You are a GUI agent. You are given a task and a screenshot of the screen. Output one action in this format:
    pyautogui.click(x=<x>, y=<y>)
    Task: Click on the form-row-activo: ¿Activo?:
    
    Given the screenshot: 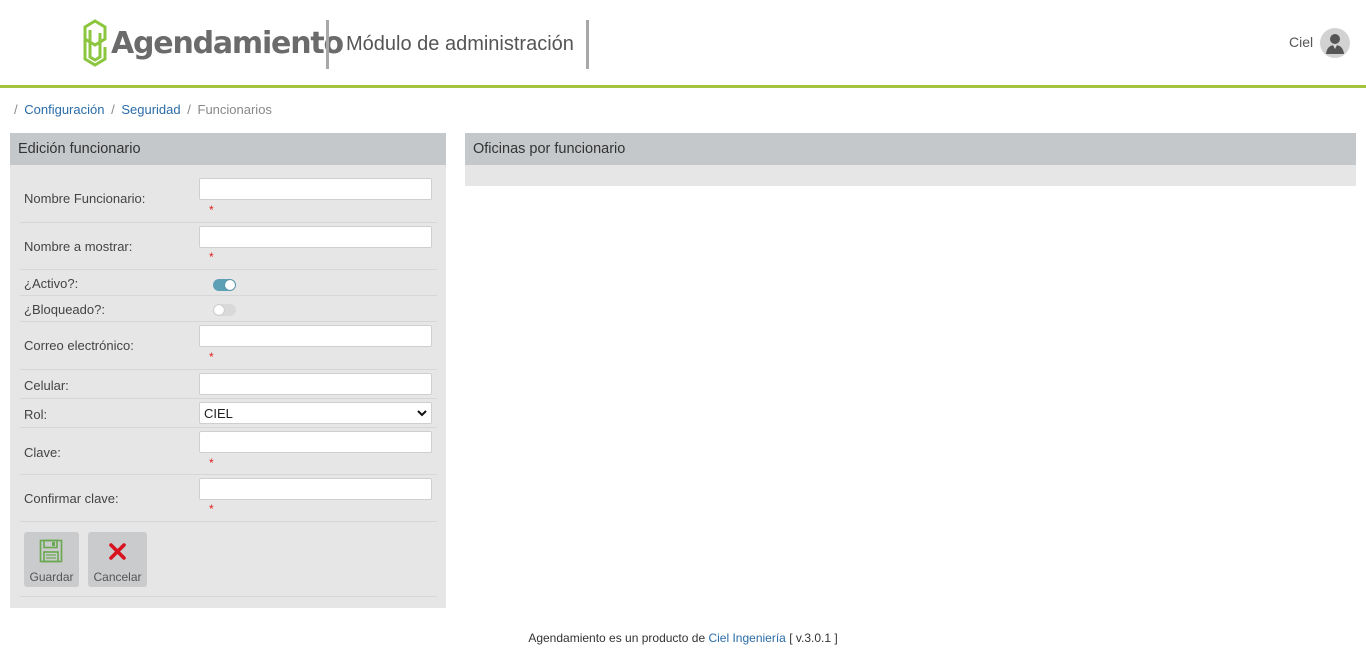 What is the action you would take?
    pyautogui.click(x=228, y=283)
    